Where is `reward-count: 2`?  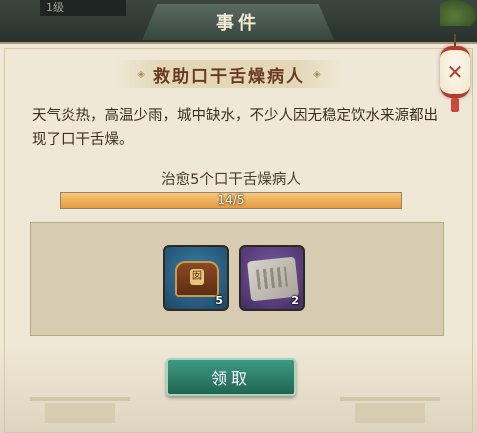 reward-count: 2 is located at coordinates (295, 300).